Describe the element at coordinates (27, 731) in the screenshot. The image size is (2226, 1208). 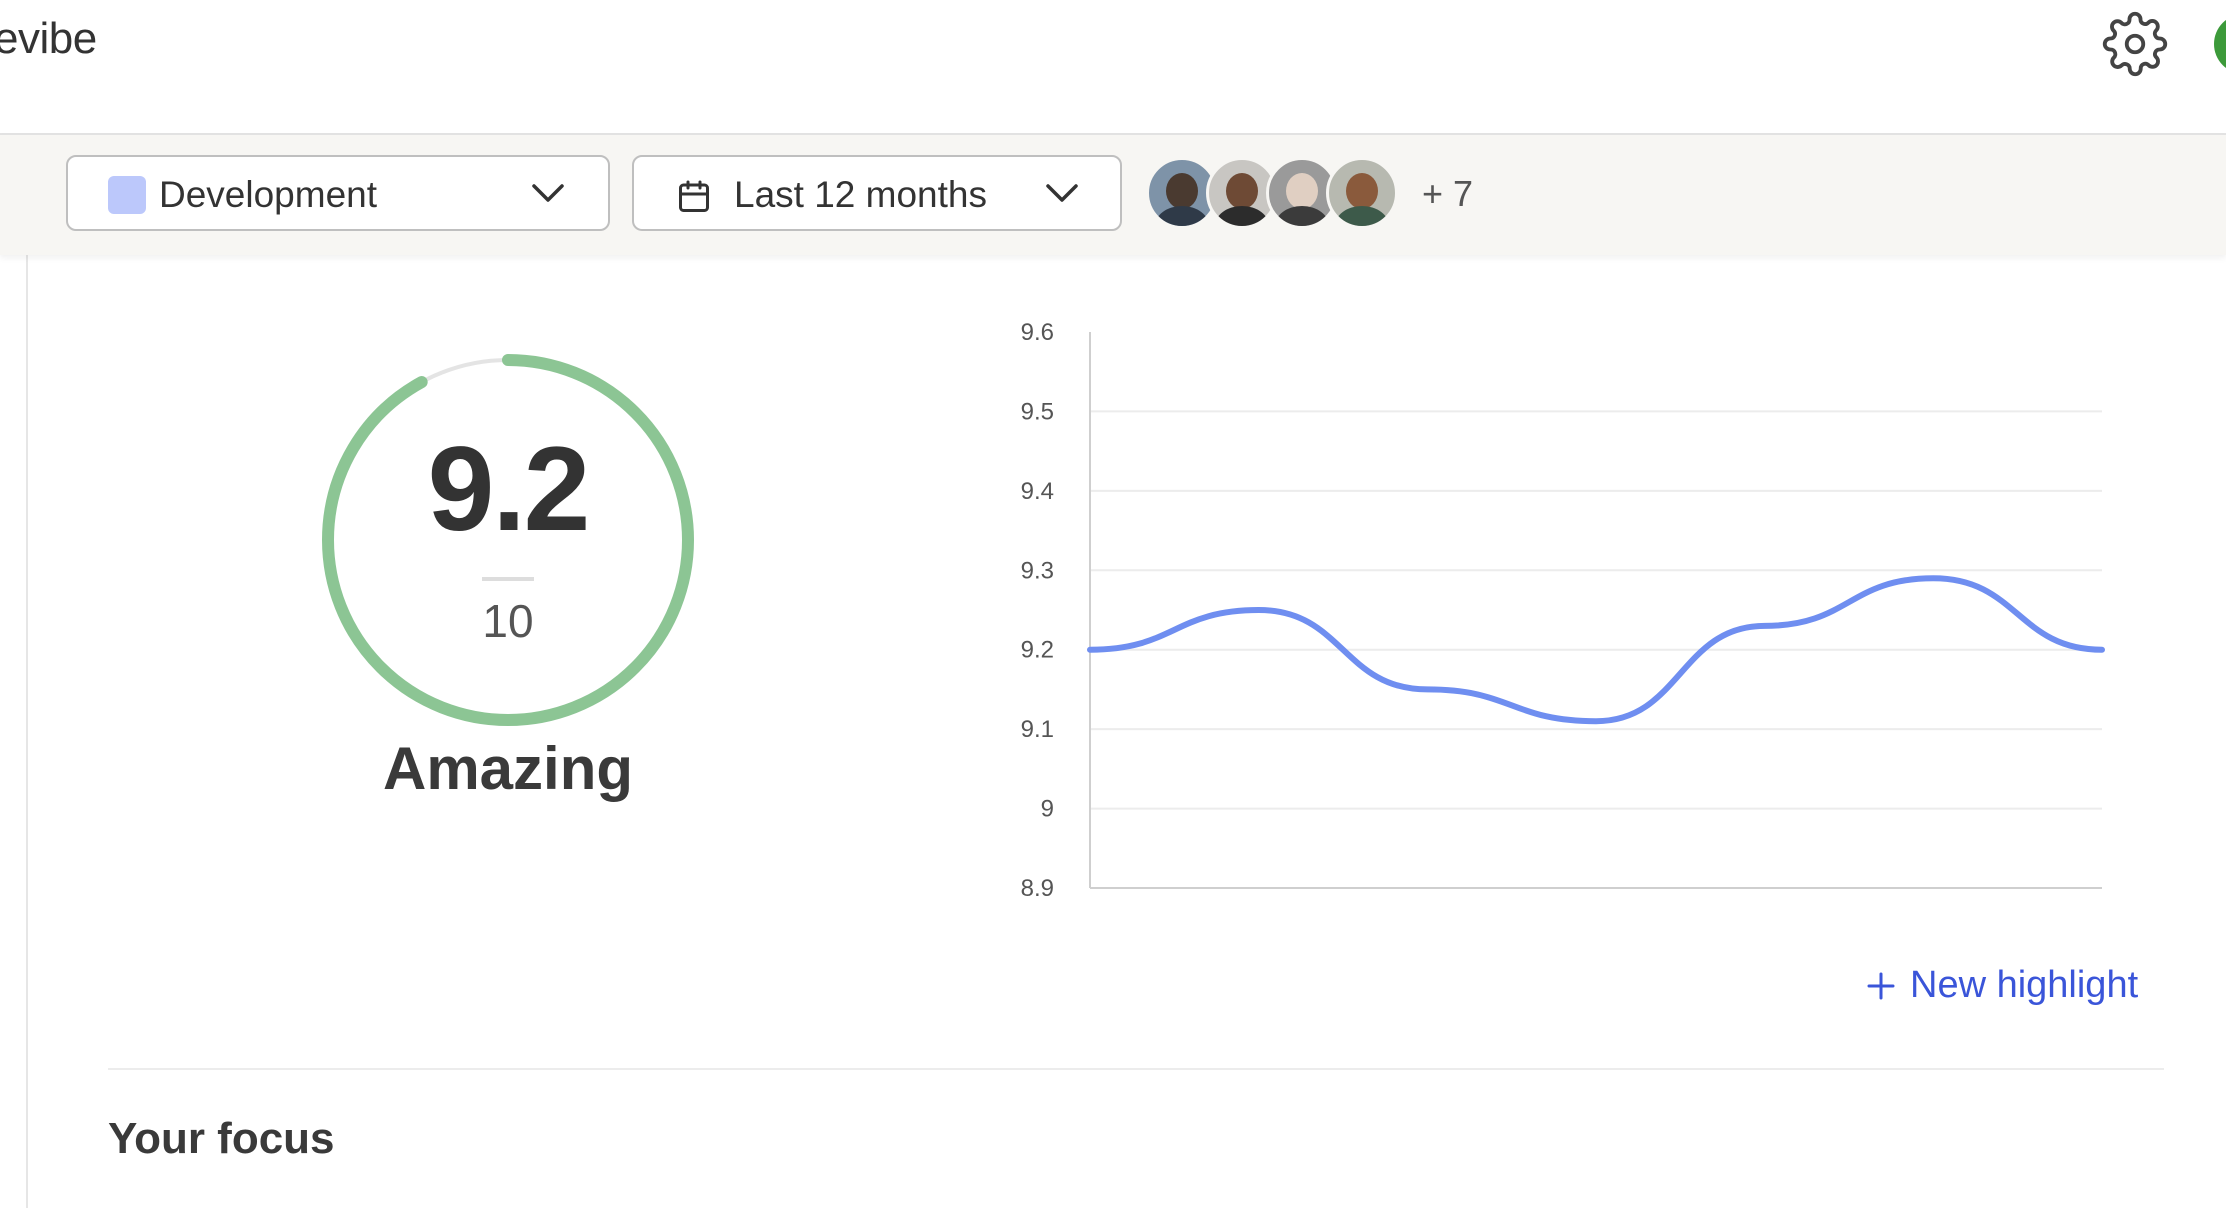
I see `content-border` at that location.